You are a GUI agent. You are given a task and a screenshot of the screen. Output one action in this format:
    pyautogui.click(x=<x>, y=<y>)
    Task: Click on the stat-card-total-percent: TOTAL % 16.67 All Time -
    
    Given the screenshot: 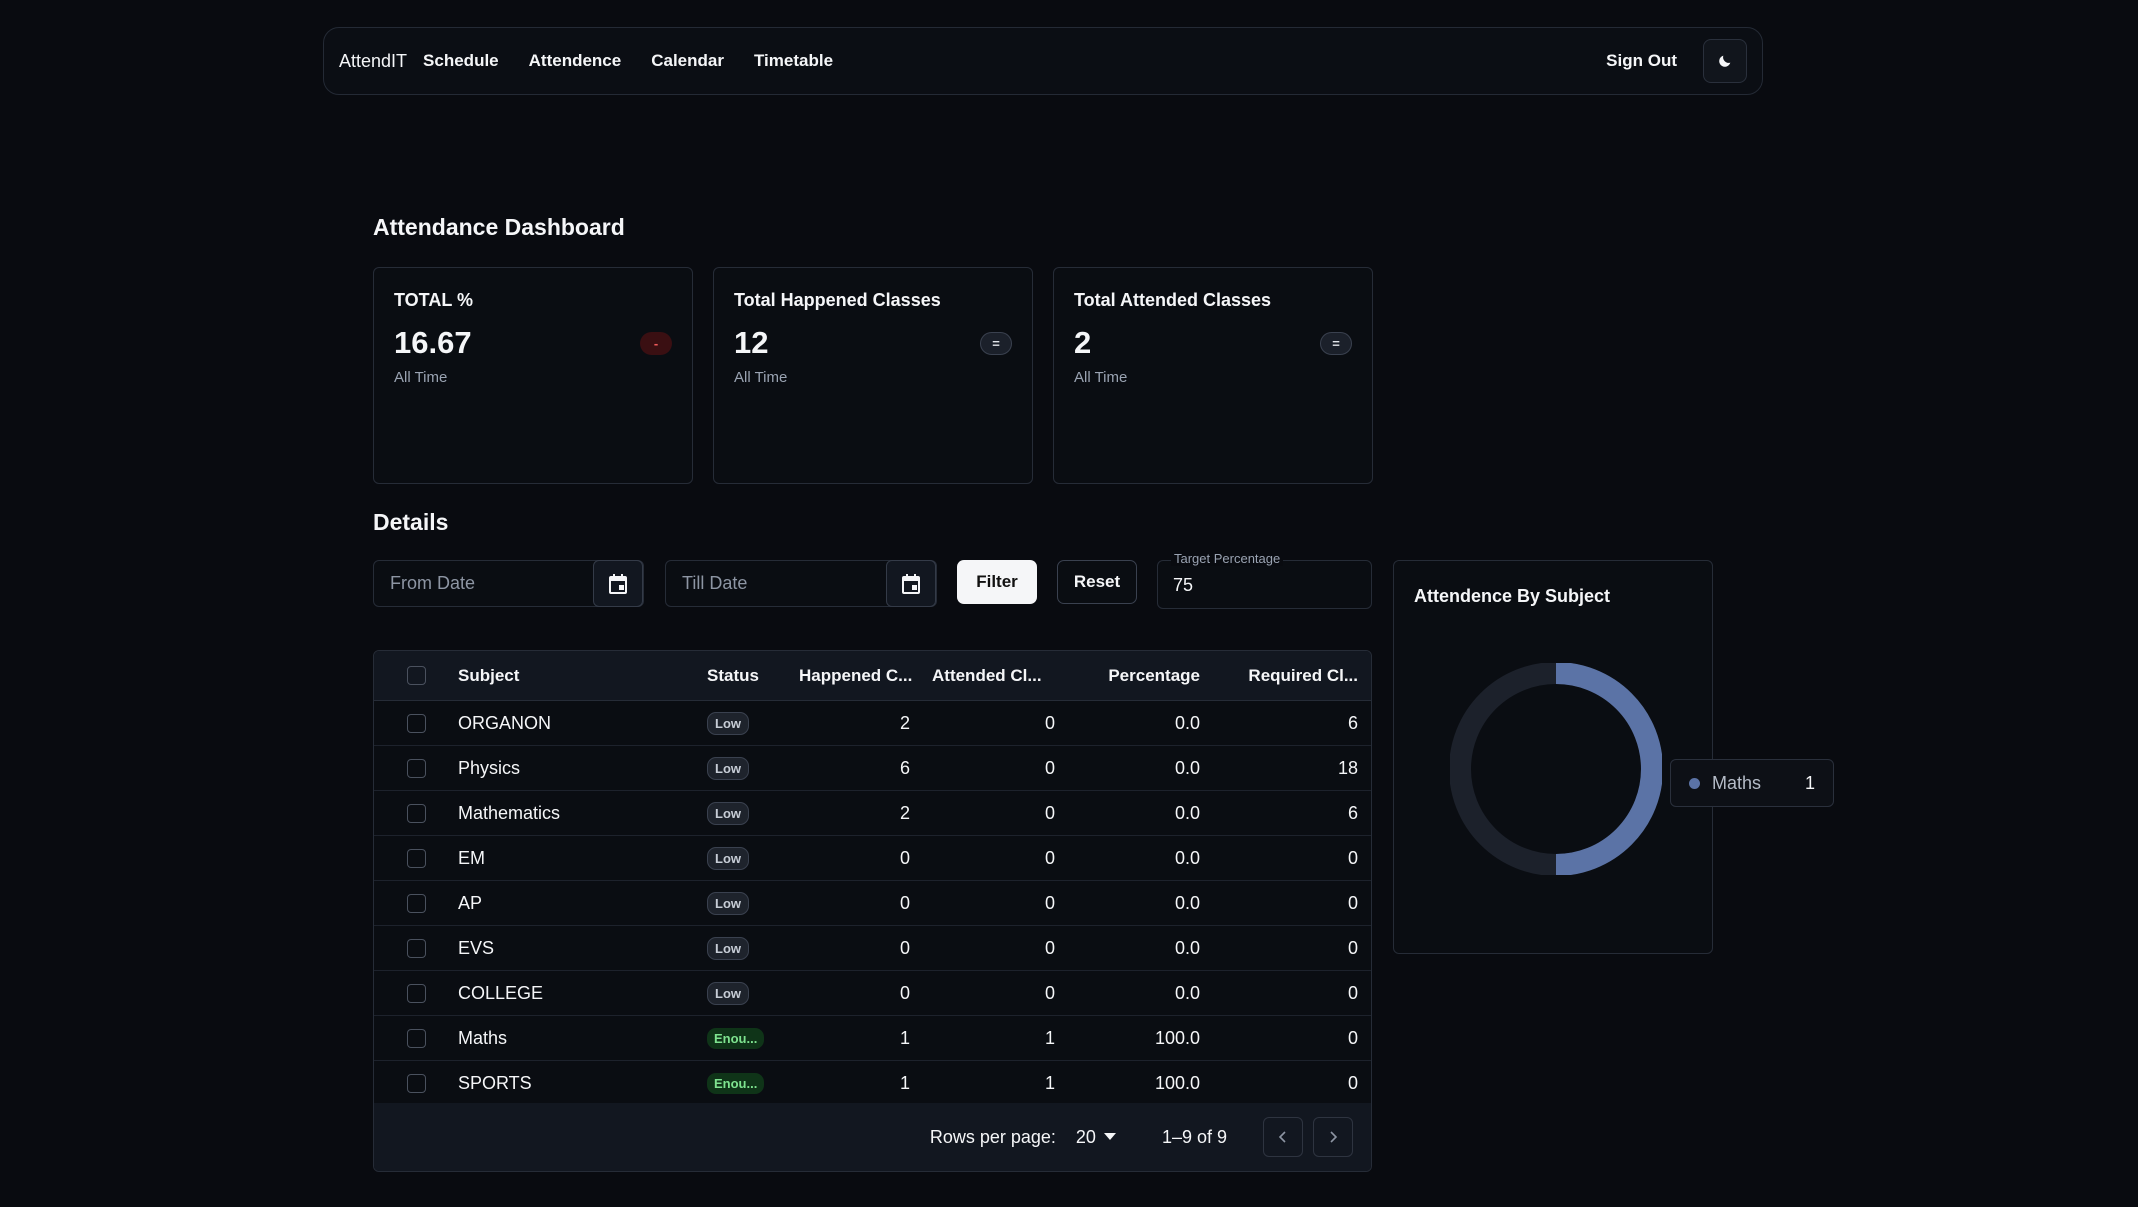 What is the action you would take?
    pyautogui.click(x=533, y=375)
    